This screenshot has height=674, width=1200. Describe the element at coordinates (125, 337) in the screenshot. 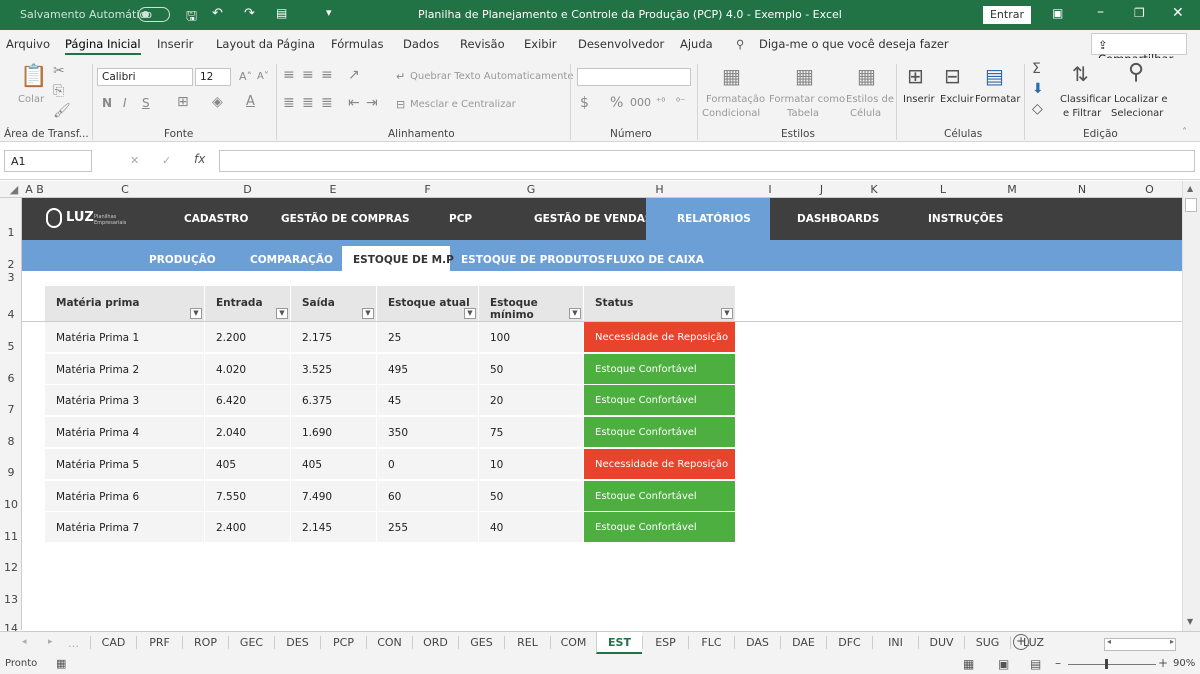

I see `cell-materia: Matéria Prima 1` at that location.